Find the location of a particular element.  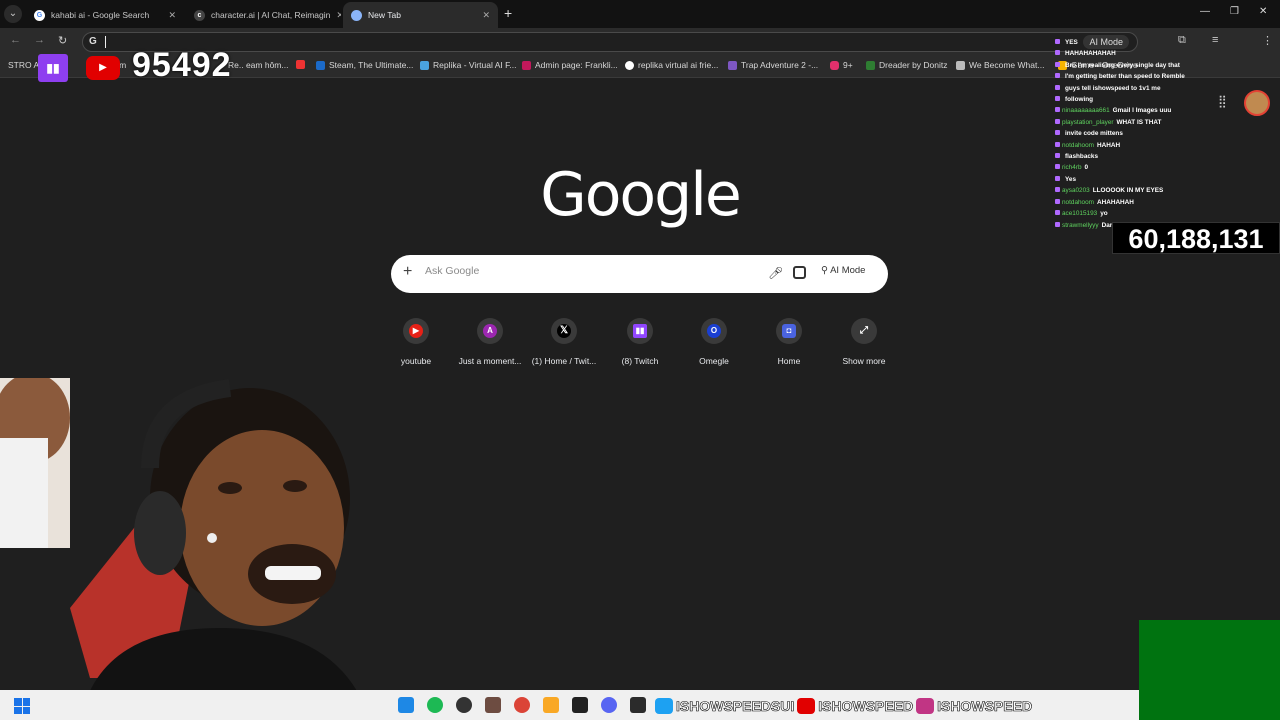

plus-icon: + is located at coordinates (407, 272).